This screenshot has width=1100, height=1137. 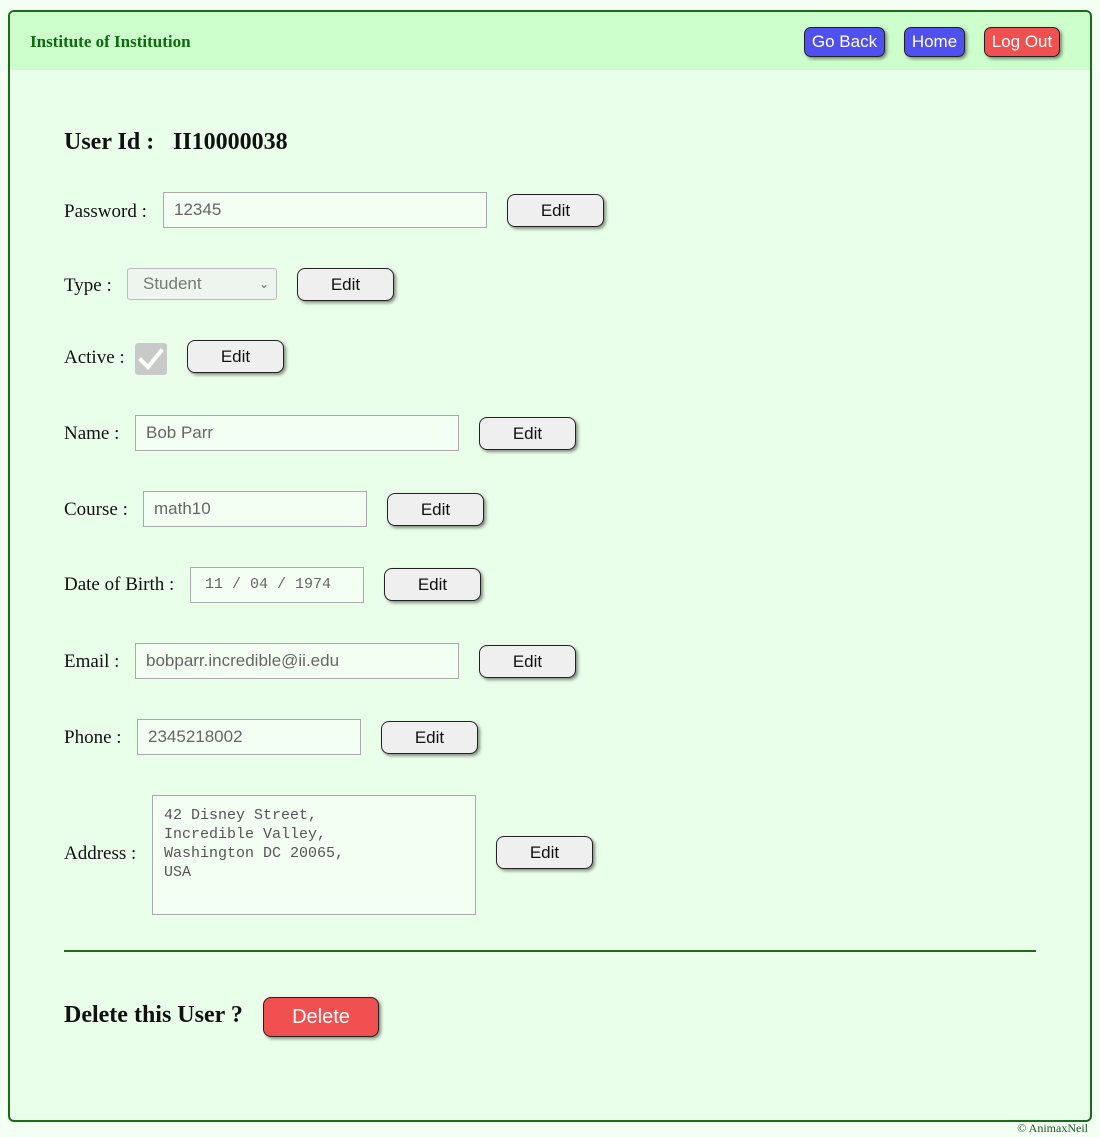 I want to click on name-label: Name :, so click(x=92, y=433).